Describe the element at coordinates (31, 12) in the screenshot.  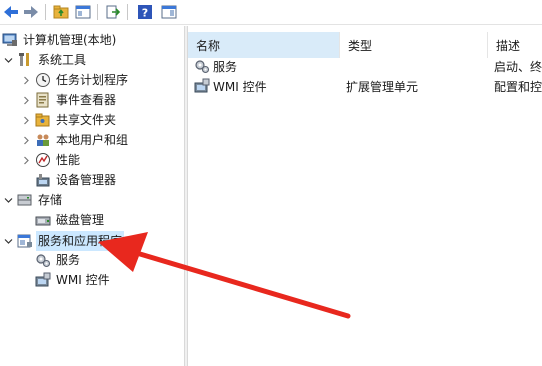
I see `forward-arrow-icon` at that location.